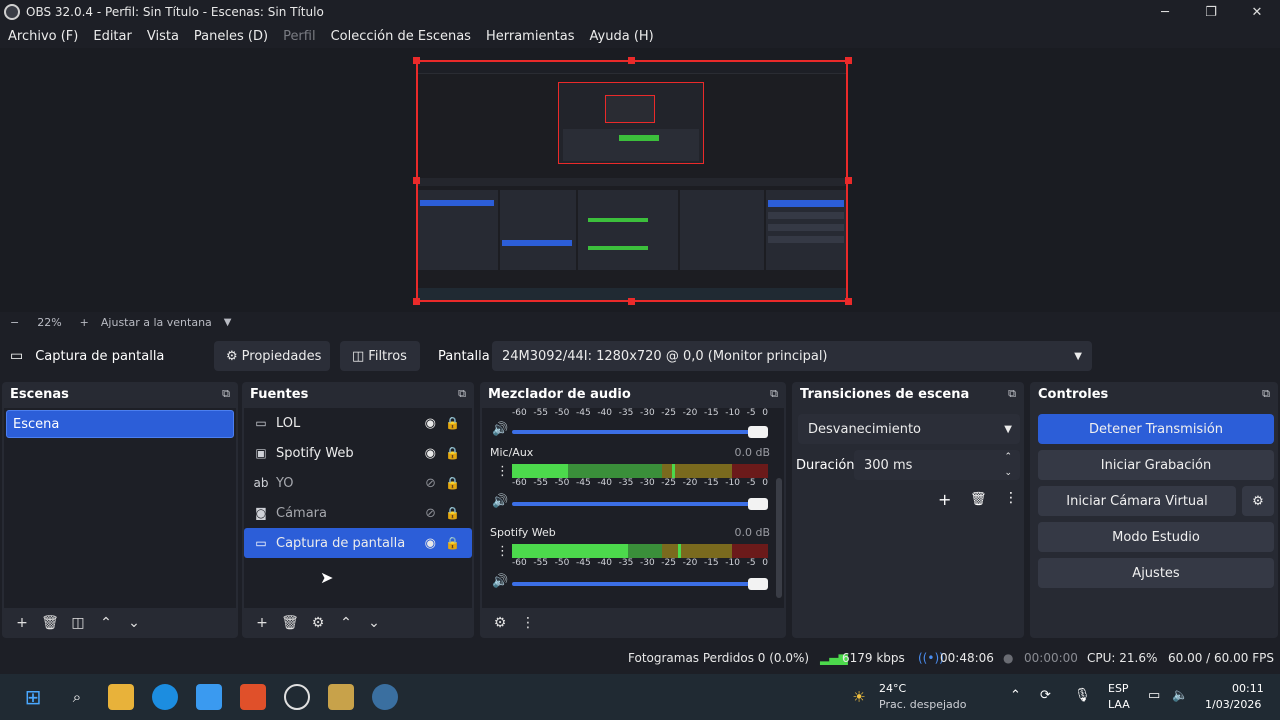 The height and width of the screenshot is (720, 1280). What do you see at coordinates (632, 181) in the screenshot?
I see `preview-canvas` at bounding box center [632, 181].